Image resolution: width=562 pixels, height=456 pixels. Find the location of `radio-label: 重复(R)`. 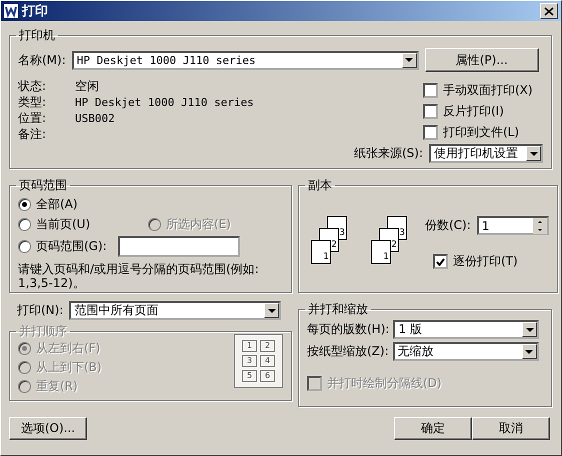

radio-label: 重复(R) is located at coordinates (57, 386).